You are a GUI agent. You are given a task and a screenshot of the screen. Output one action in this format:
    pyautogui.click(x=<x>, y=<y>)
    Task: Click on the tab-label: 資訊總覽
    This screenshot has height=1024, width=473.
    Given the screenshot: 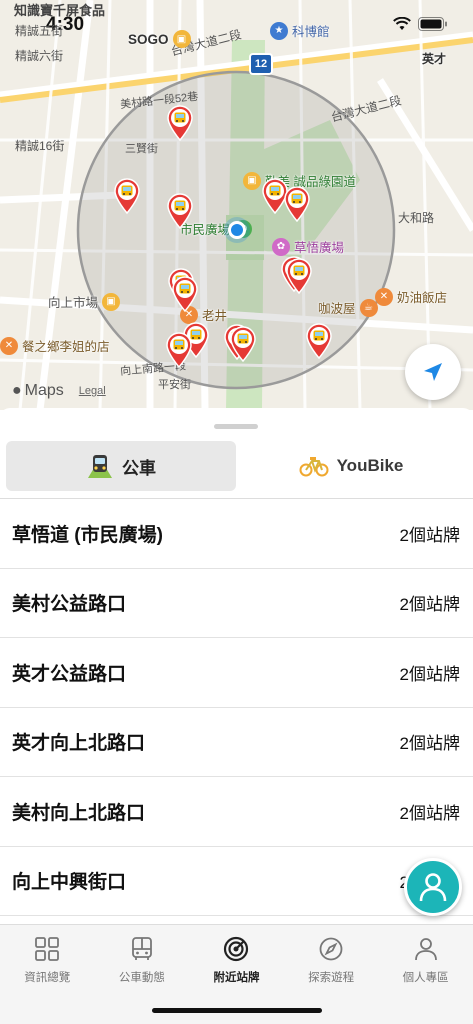 What is the action you would take?
    pyautogui.click(x=47, y=978)
    